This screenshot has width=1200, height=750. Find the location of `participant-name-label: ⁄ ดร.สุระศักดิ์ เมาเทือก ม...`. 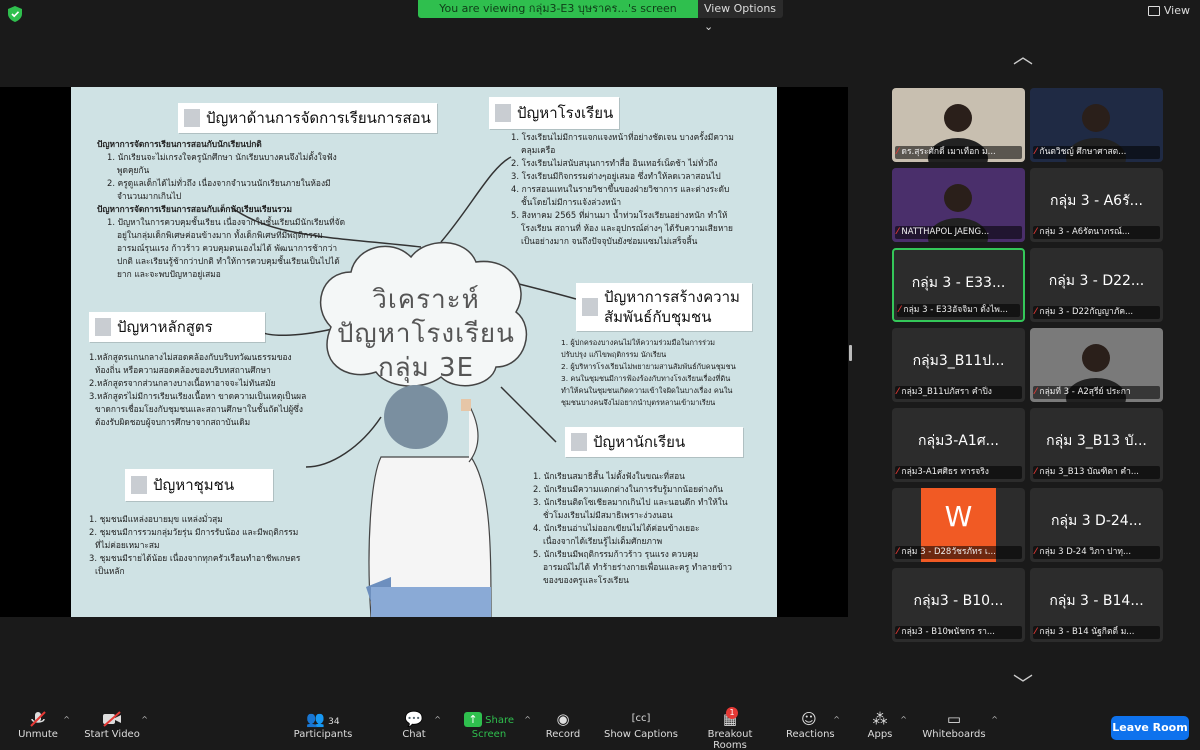

participant-name-label: ⁄ ดร.สุระศักดิ์ เมาเทือก ม... is located at coordinates (958, 152).